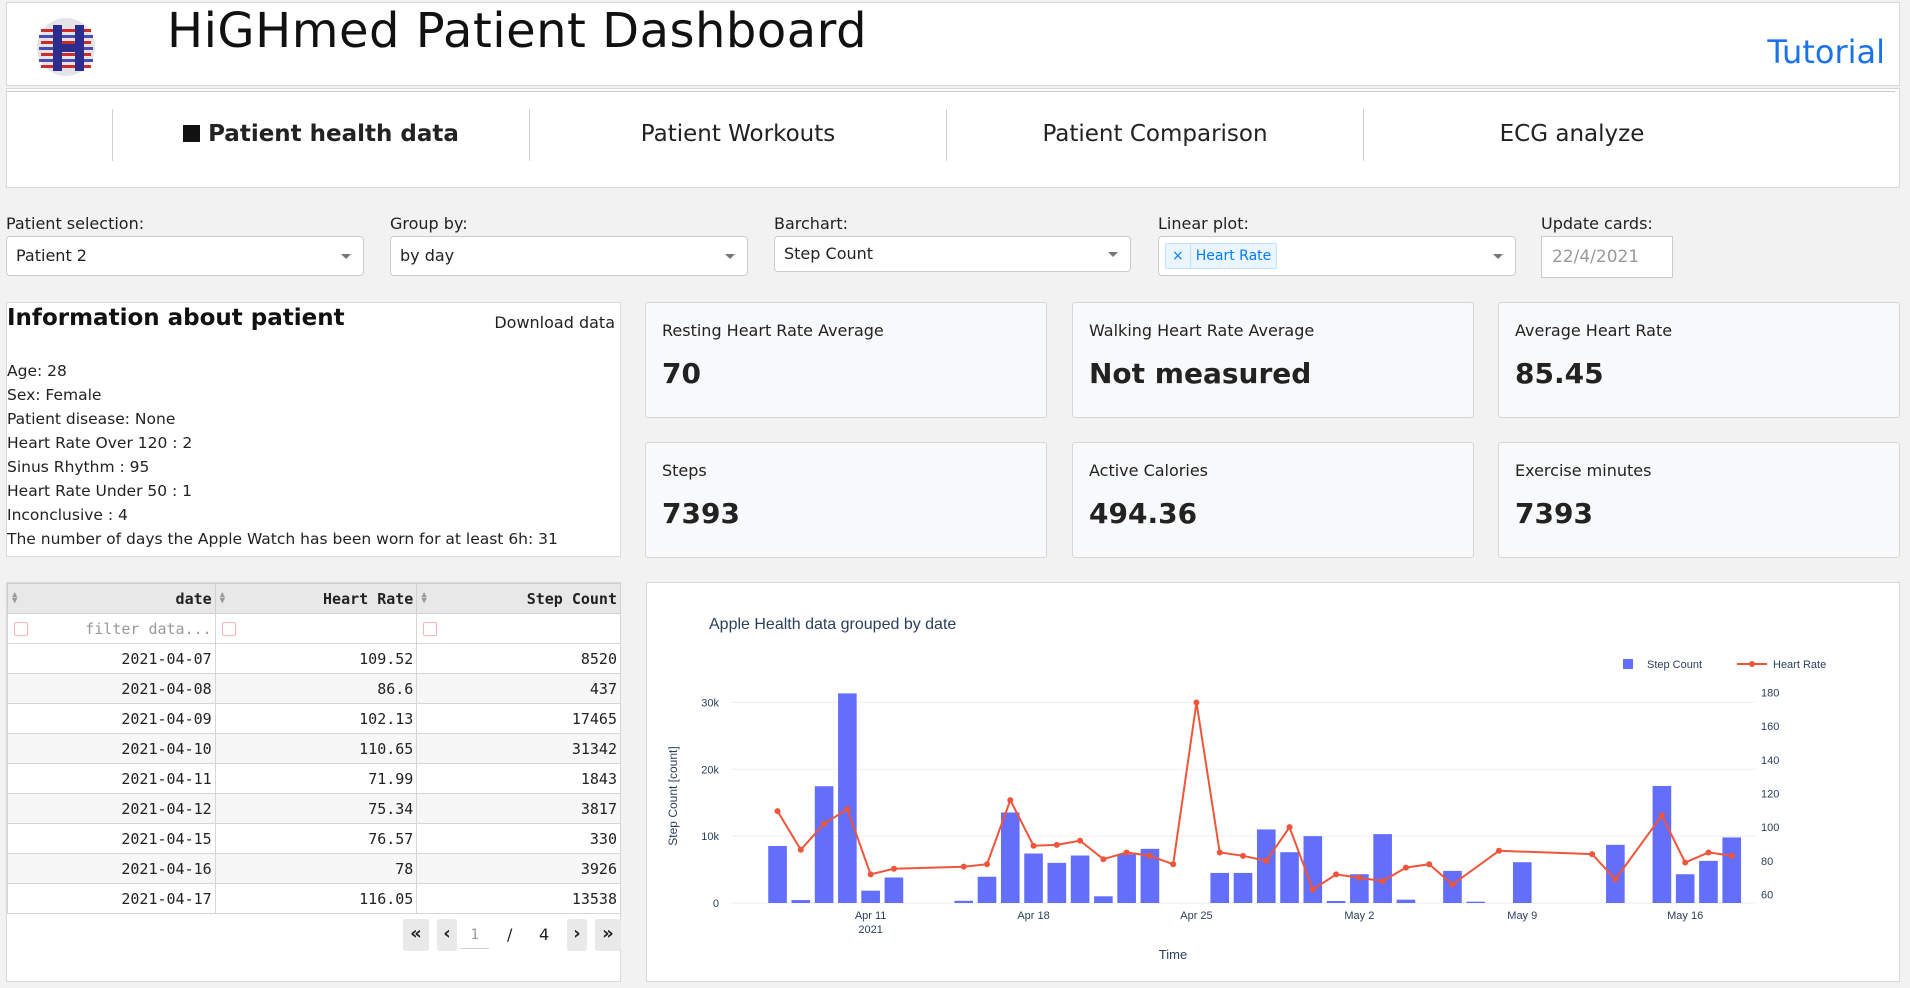 The height and width of the screenshot is (988, 1910). Describe the element at coordinates (569, 256) in the screenshot. I see `group-by-dropdown: by day` at that location.